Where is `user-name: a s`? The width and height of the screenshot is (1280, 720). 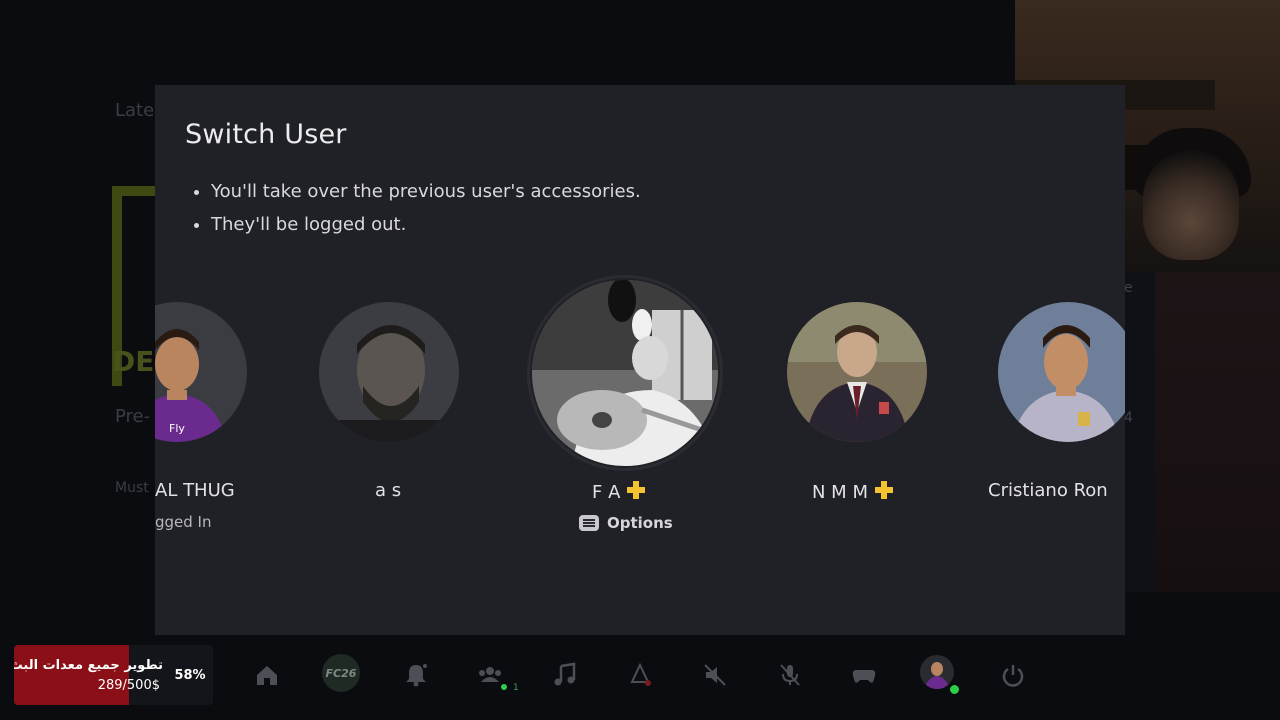 user-name: a s is located at coordinates (388, 490).